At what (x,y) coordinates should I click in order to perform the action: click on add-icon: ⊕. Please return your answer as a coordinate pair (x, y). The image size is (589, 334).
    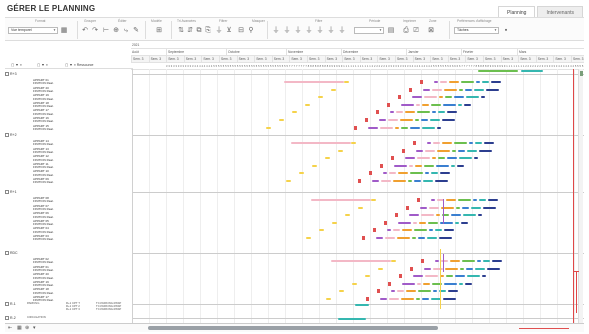
    Looking at the image, I should click on (27, 328).